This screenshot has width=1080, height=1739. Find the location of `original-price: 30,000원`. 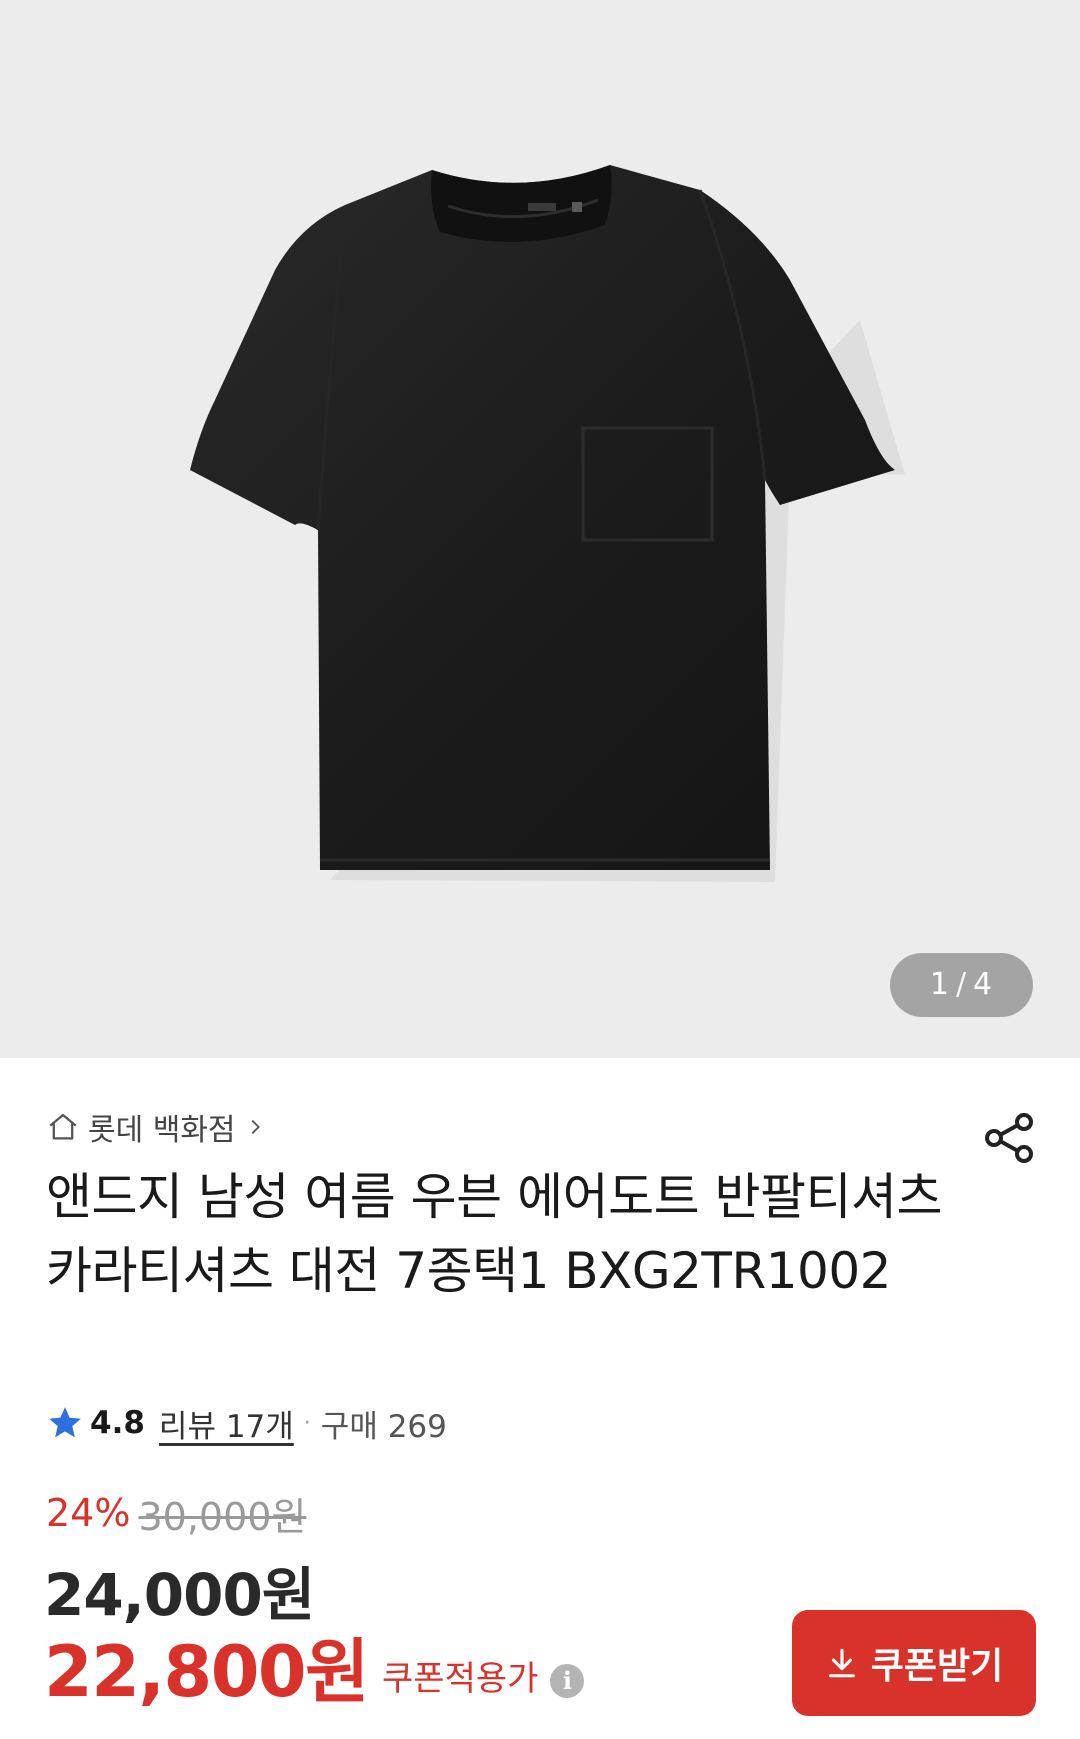

original-price: 30,000원 is located at coordinates (222, 1516).